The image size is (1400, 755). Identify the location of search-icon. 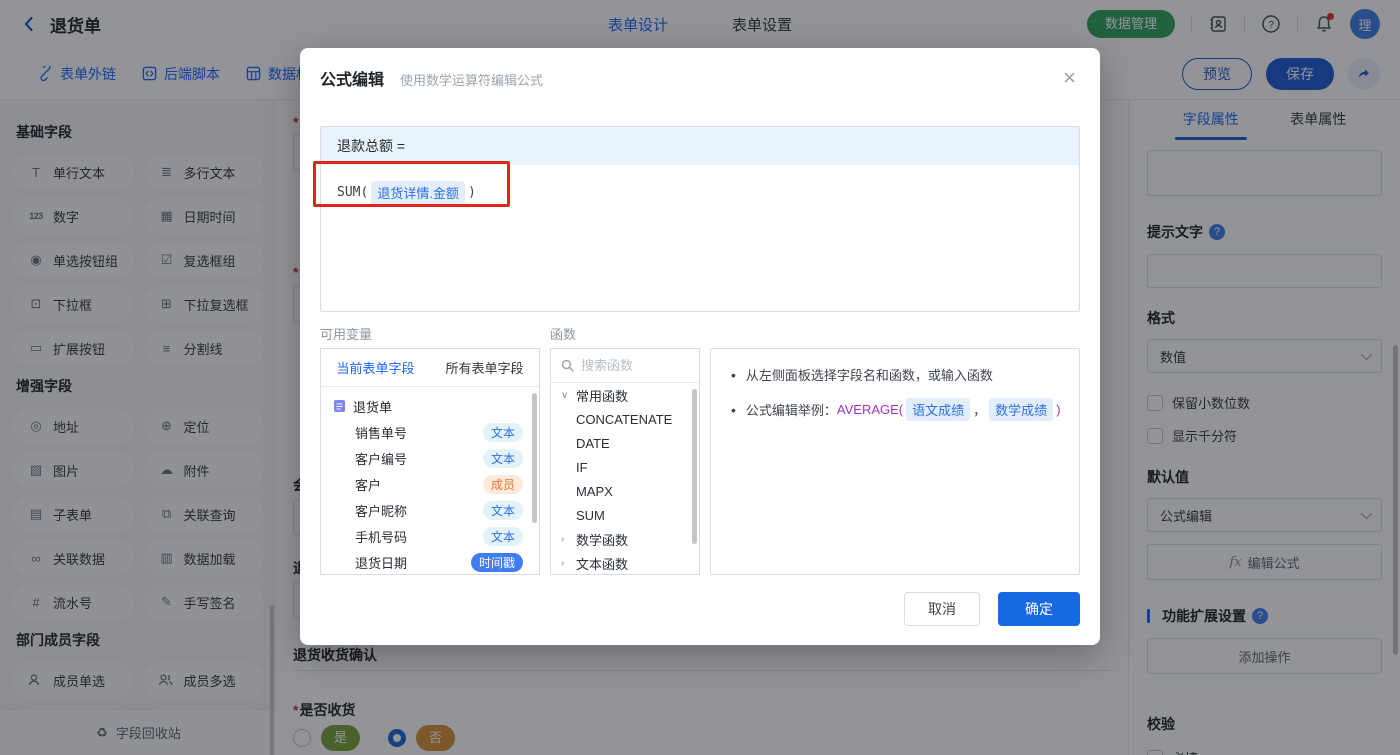
(567, 365).